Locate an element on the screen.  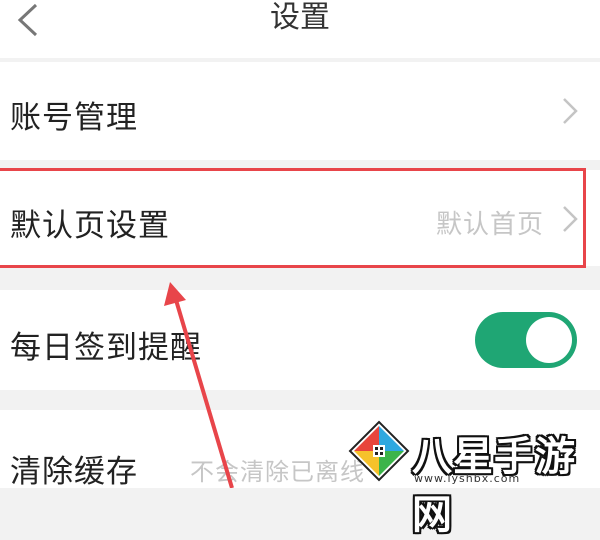
logo-diamond-icon is located at coordinates (379, 451).